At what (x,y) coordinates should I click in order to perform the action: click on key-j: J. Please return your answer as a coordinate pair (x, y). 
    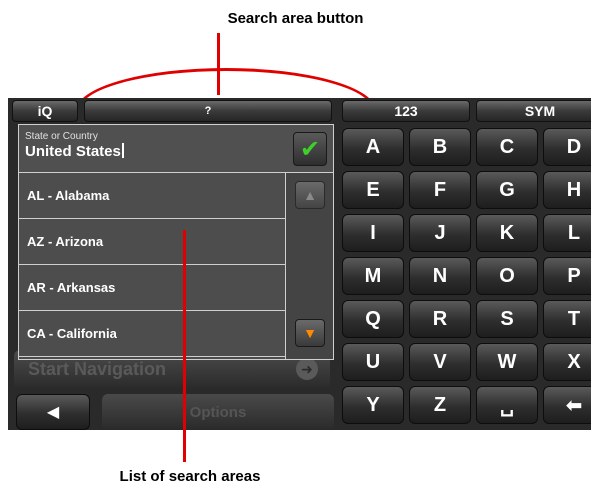
    Looking at the image, I should click on (440, 233).